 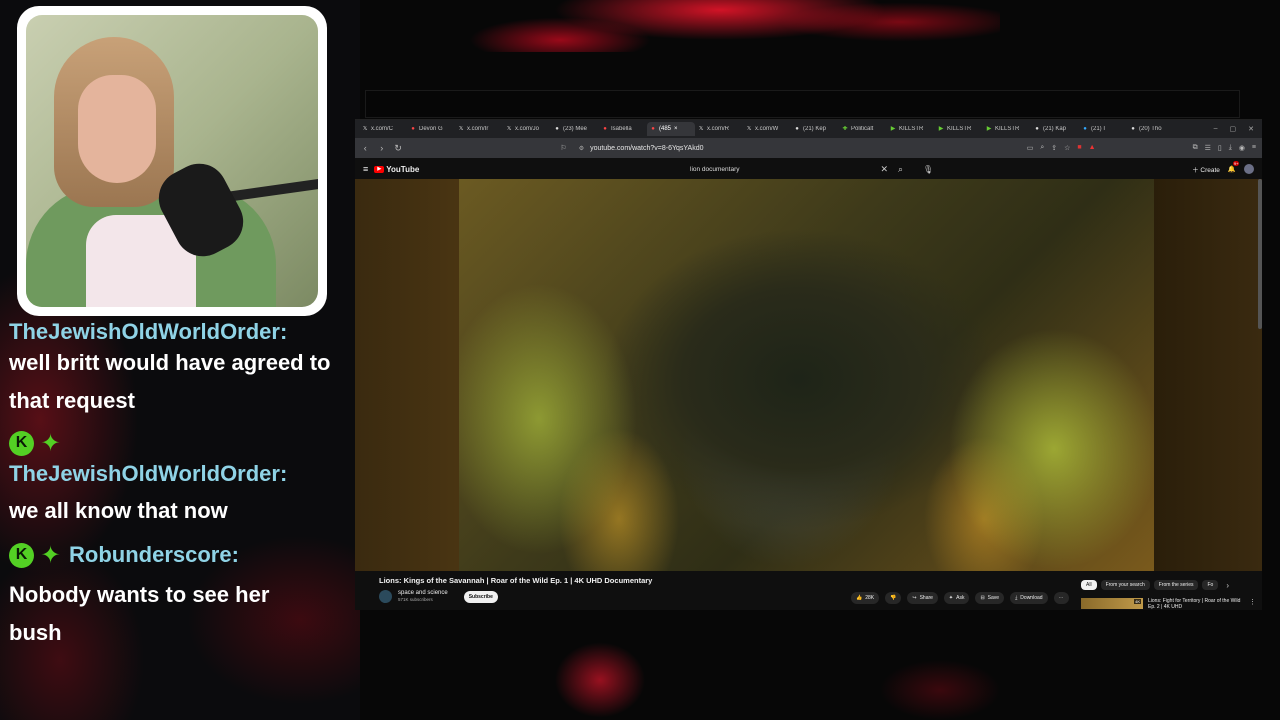 What do you see at coordinates (1092, 148) in the screenshot?
I see `extension-alert-icon: ▲` at bounding box center [1092, 148].